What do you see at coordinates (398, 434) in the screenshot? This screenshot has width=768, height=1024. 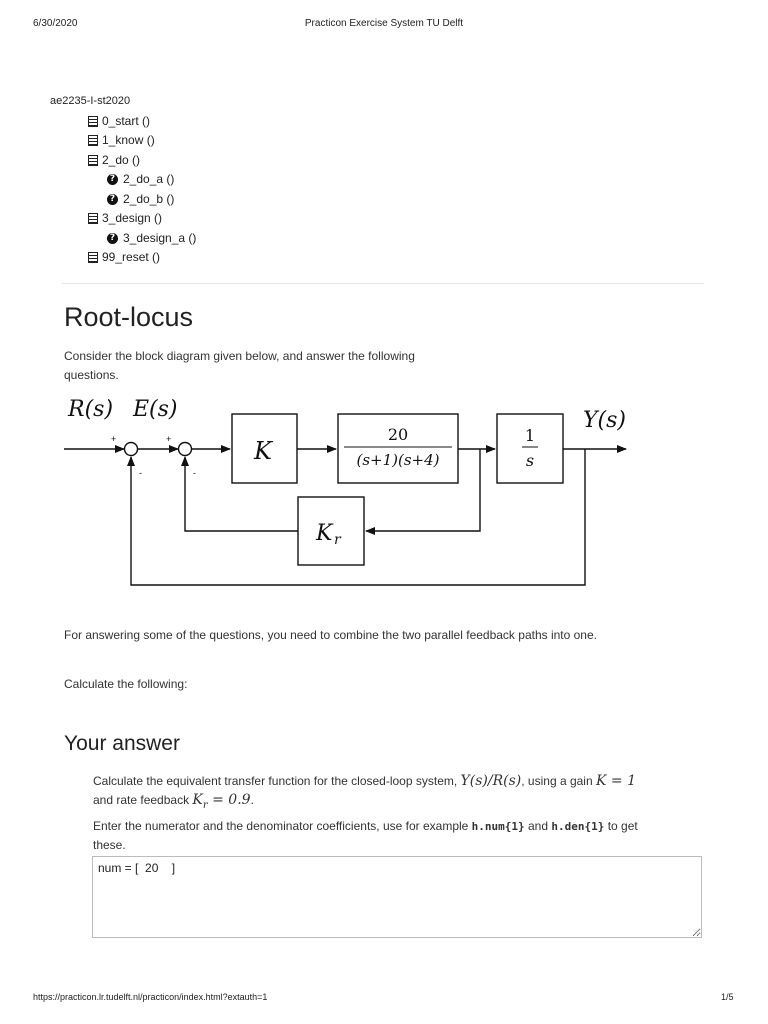 I see `plant-numerator: 20` at bounding box center [398, 434].